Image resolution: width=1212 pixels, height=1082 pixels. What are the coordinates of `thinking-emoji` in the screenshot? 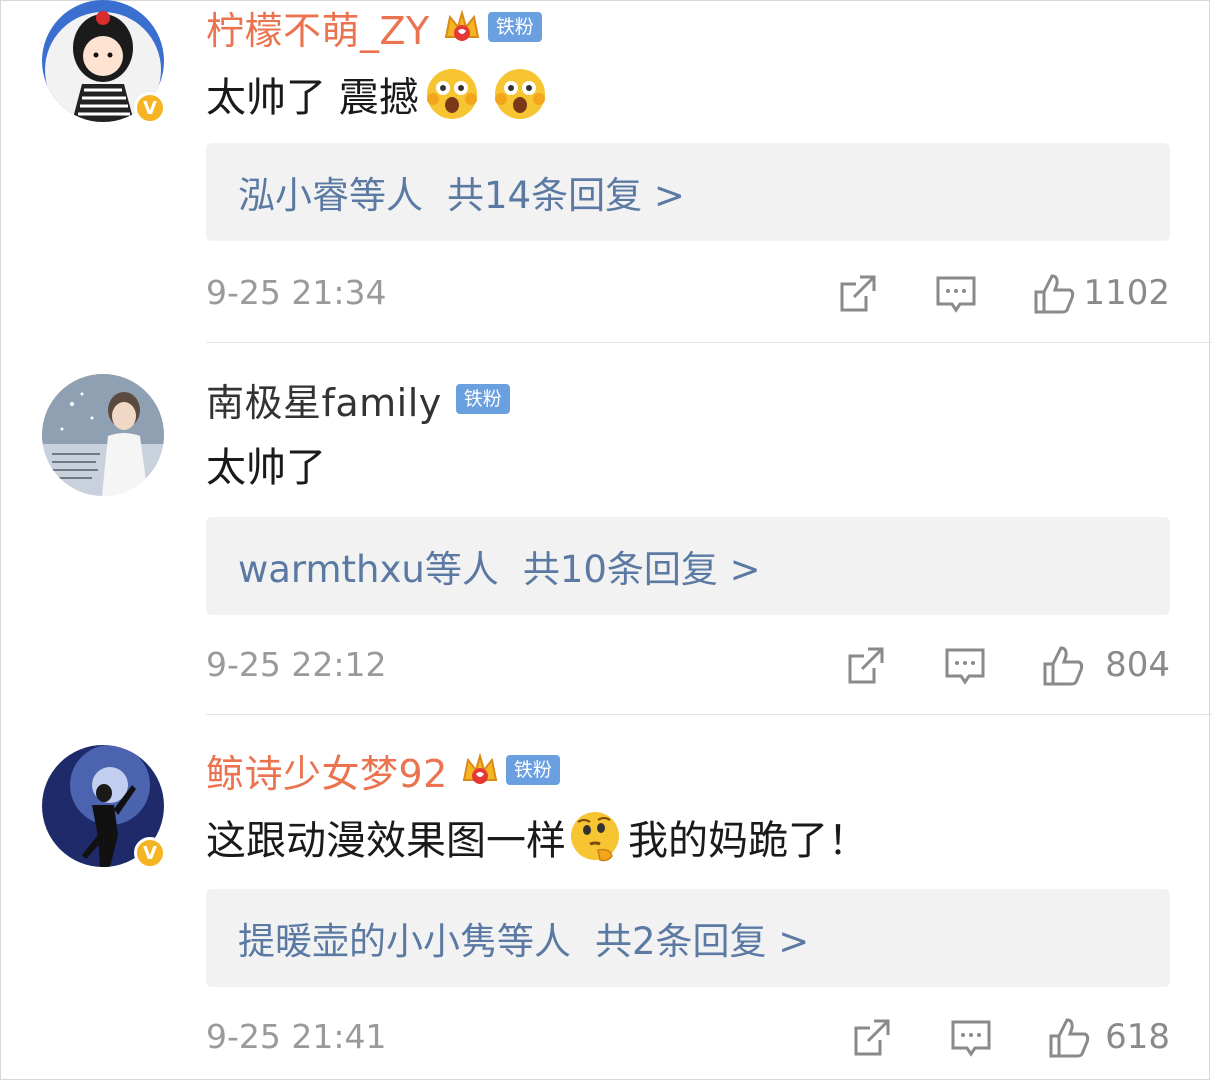 It's located at (595, 837).